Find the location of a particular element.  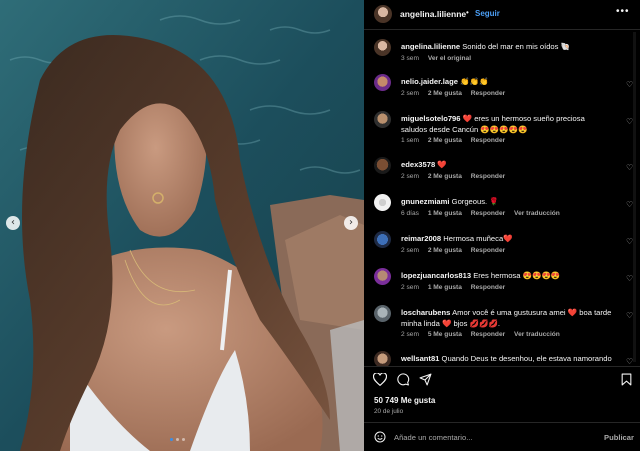

comment-text: ❤️ is located at coordinates (442, 164).